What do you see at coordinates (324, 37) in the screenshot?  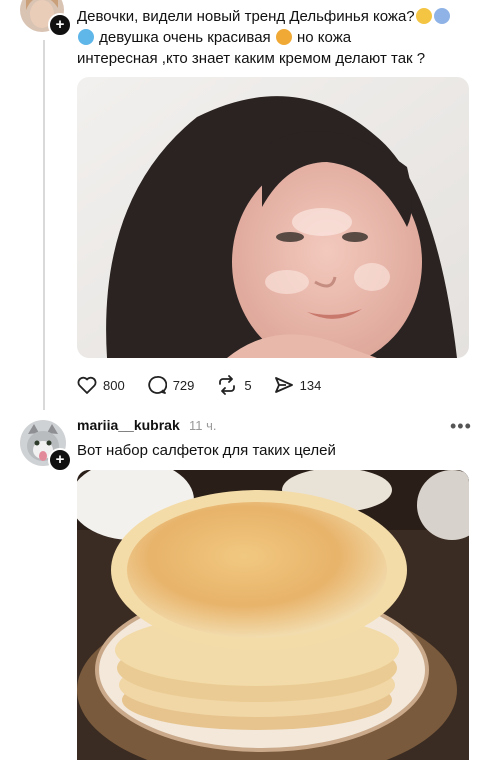 I see `post1-line2b: но кожа` at bounding box center [324, 37].